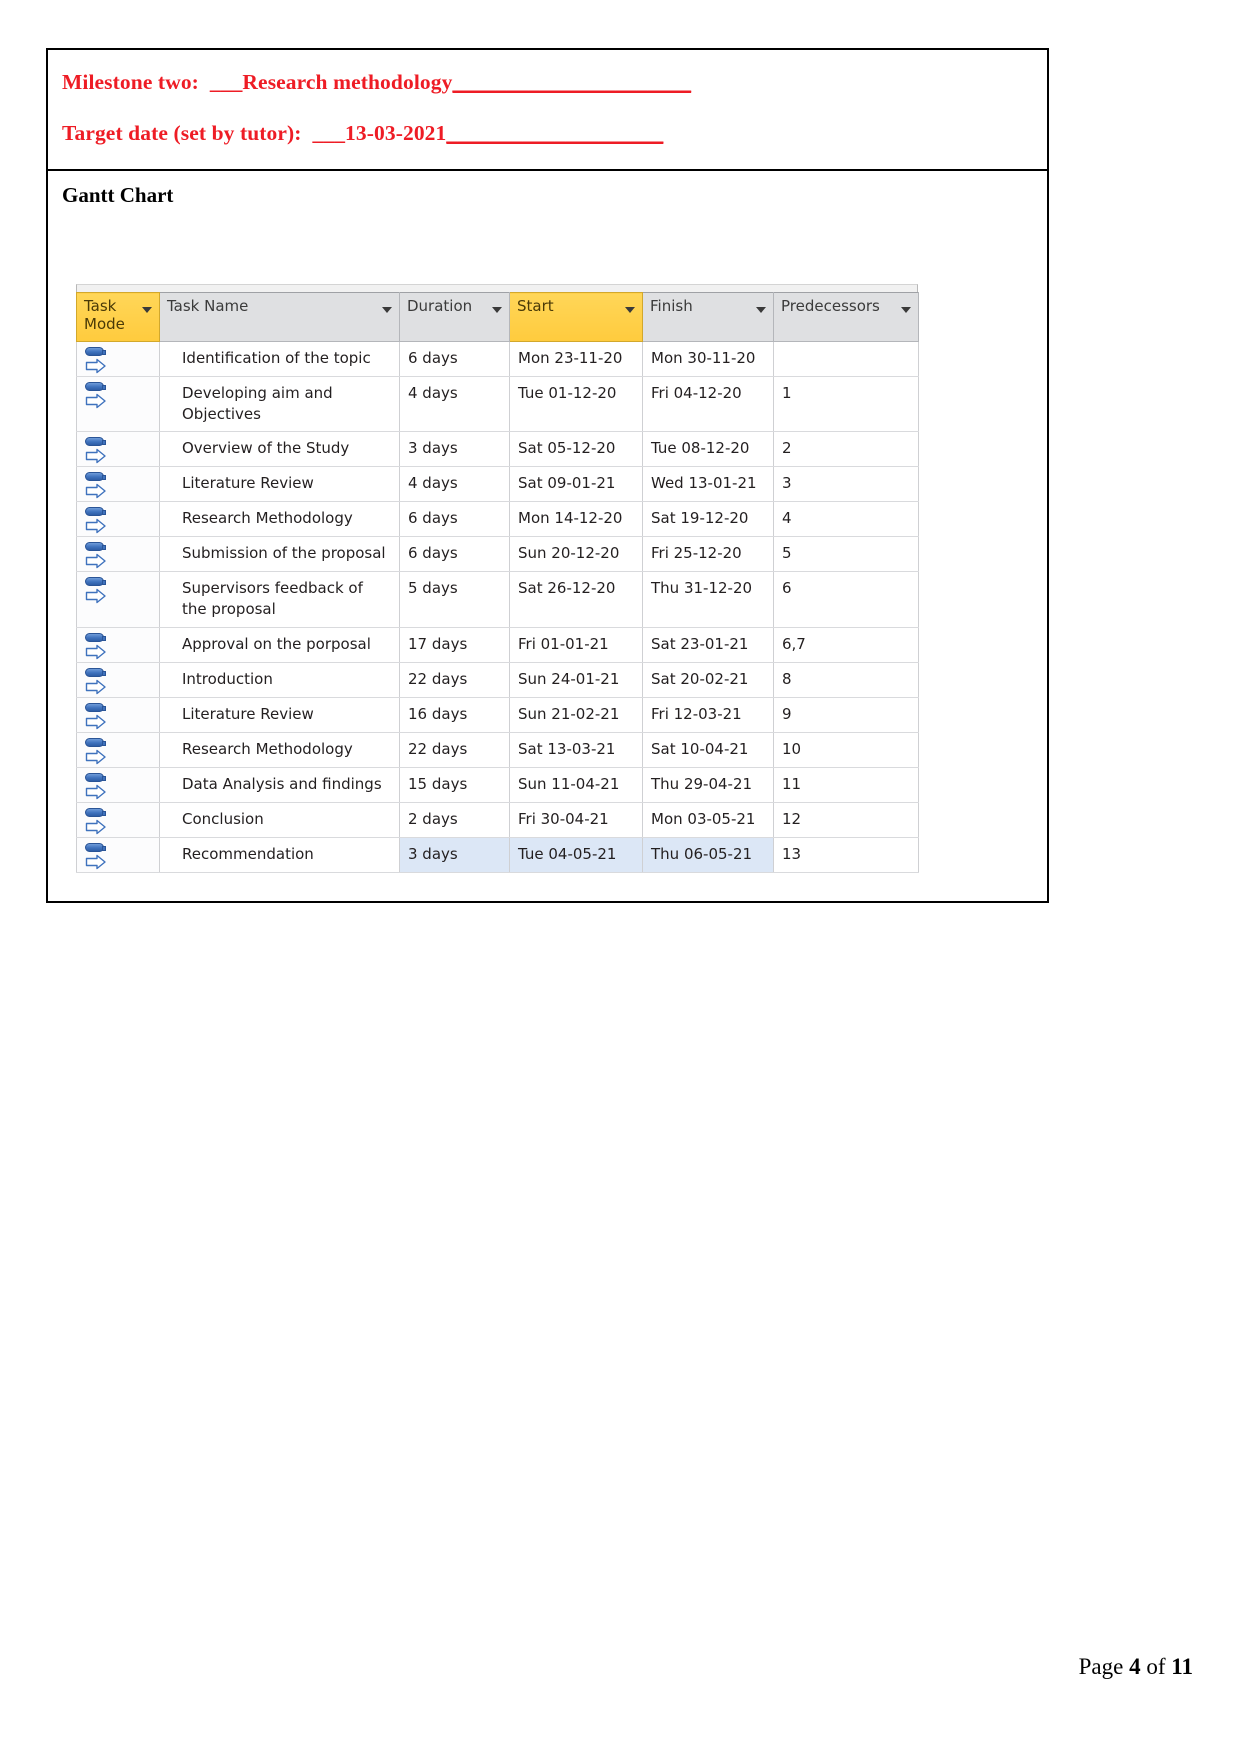 The height and width of the screenshot is (1754, 1241). I want to click on cell-predecessors, so click(846, 358).